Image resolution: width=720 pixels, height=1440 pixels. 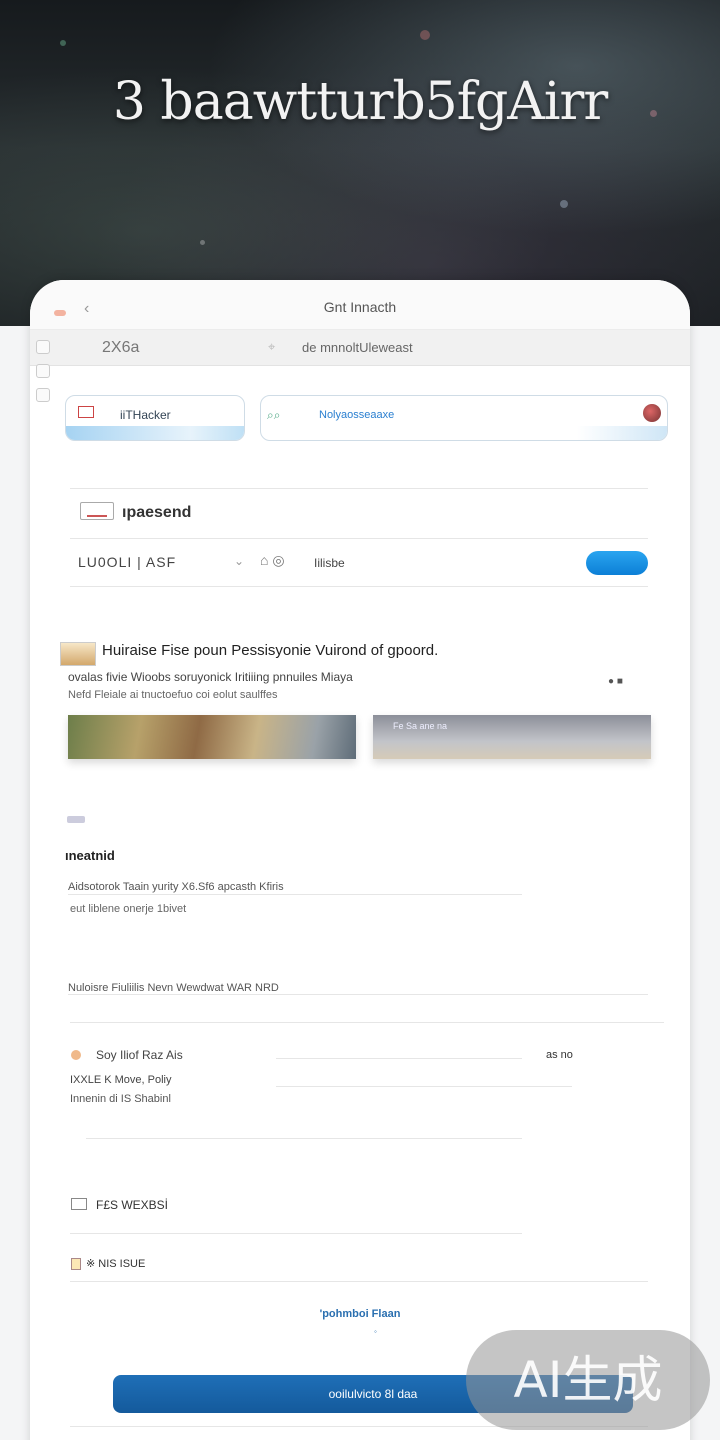 What do you see at coordinates (272, 560) in the screenshot?
I see `toolbar-icons: ⌂ ◎` at bounding box center [272, 560].